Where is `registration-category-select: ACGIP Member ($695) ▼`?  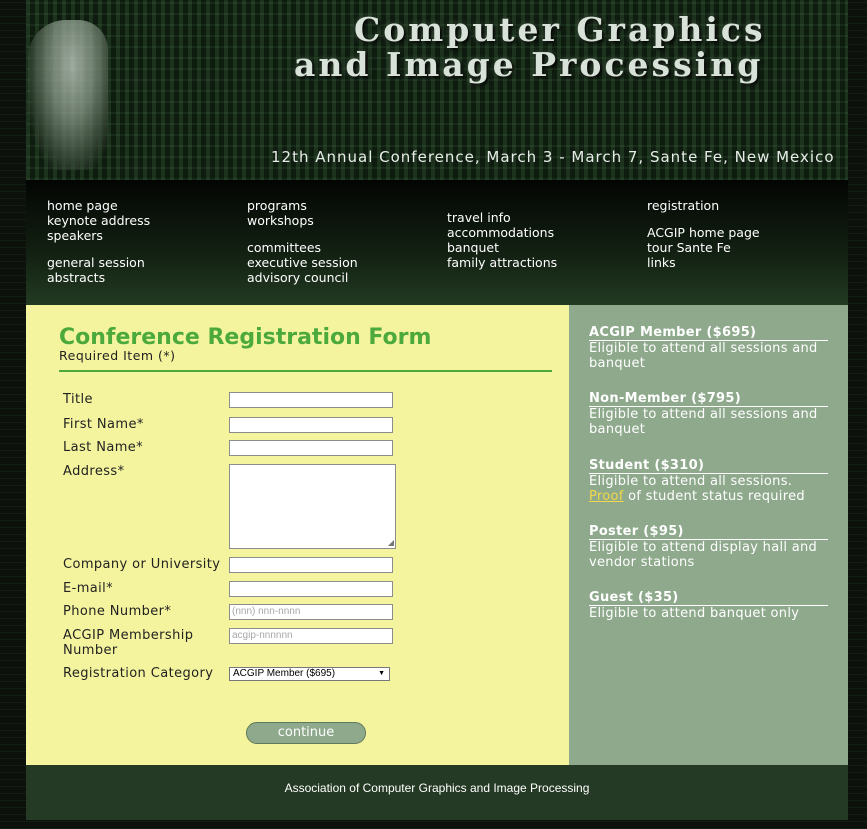
registration-category-select: ACGIP Member ($695) ▼ is located at coordinates (309, 674).